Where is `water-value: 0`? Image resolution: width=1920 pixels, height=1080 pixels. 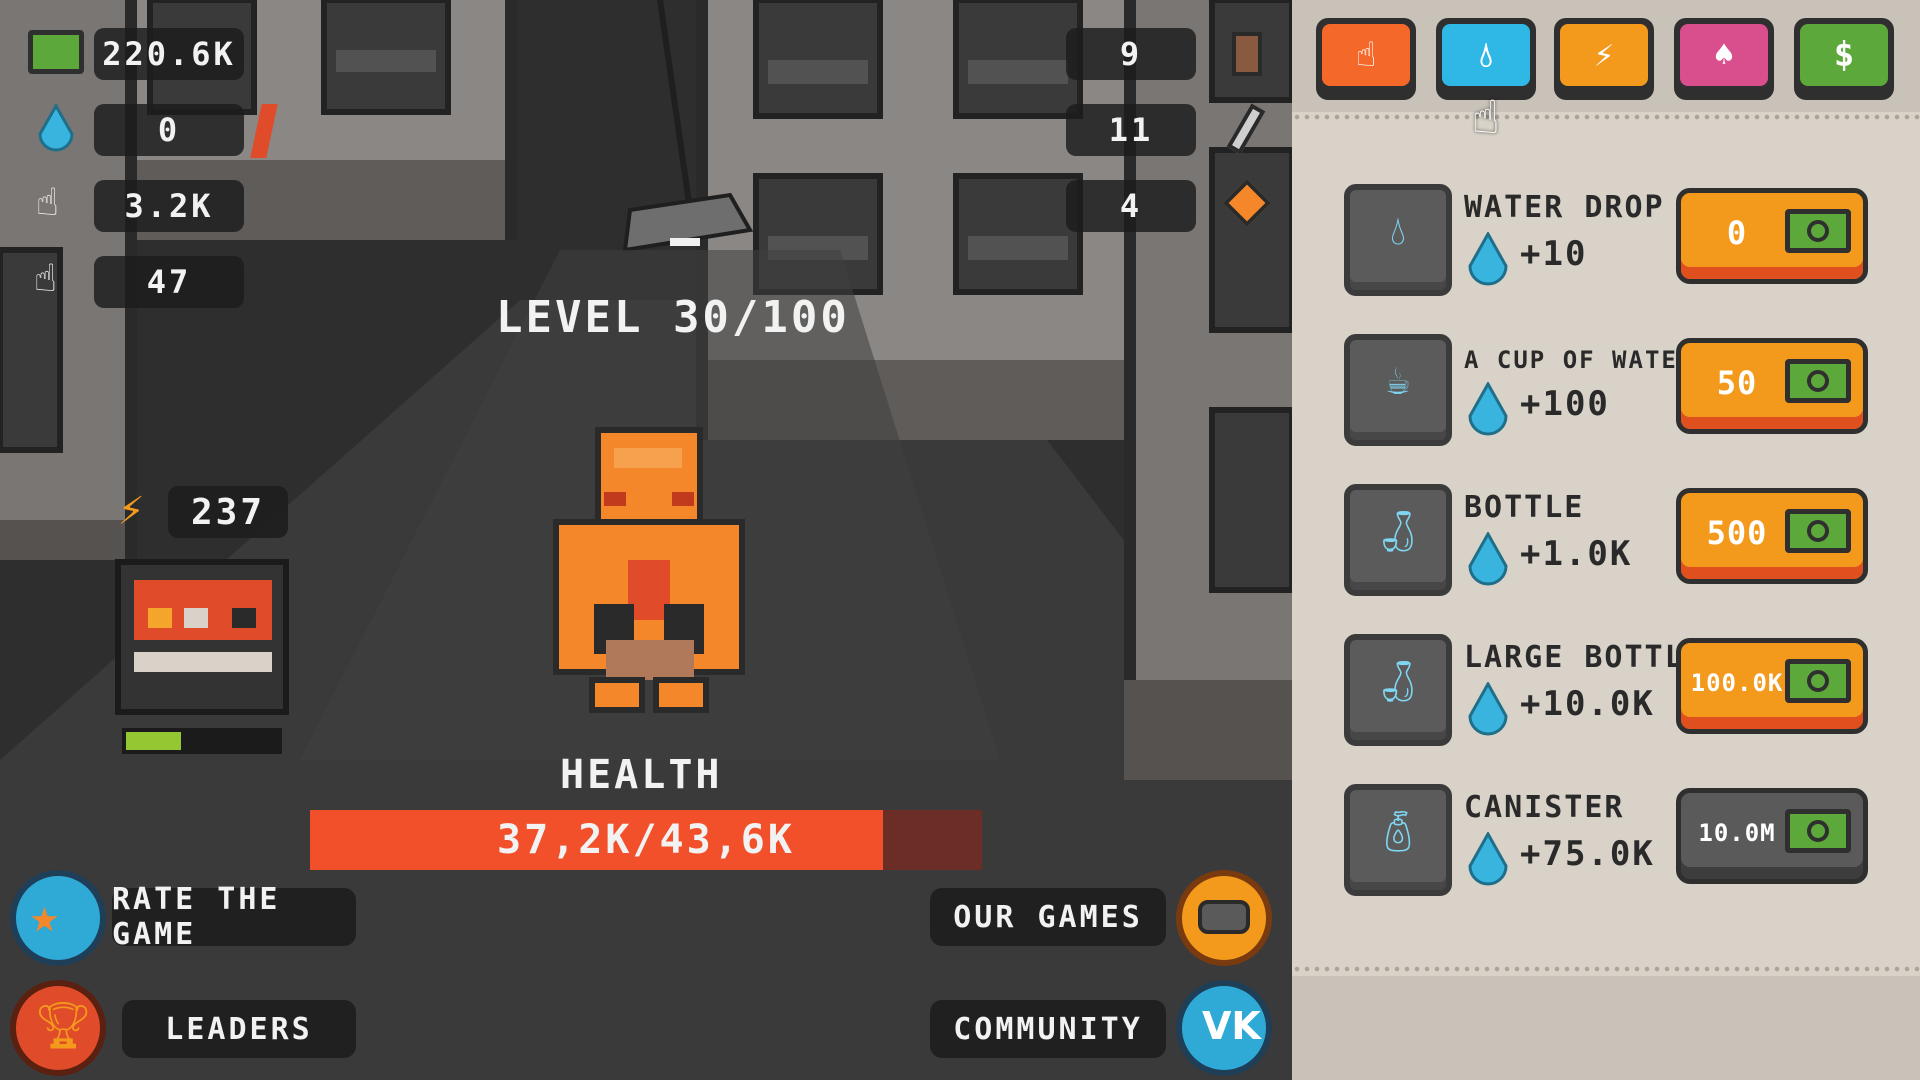 water-value: 0 is located at coordinates (169, 130).